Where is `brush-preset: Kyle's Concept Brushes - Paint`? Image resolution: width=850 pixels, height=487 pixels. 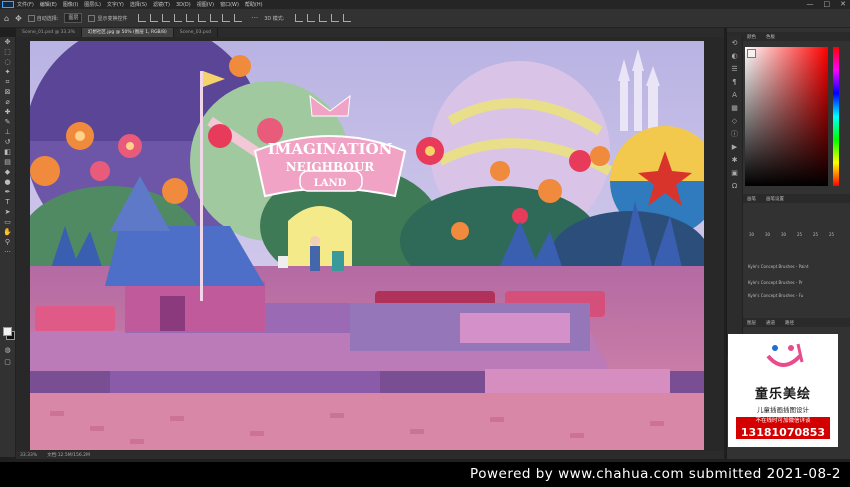 brush-preset: Kyle's Concept Brushes - Paint is located at coordinates (788, 267).